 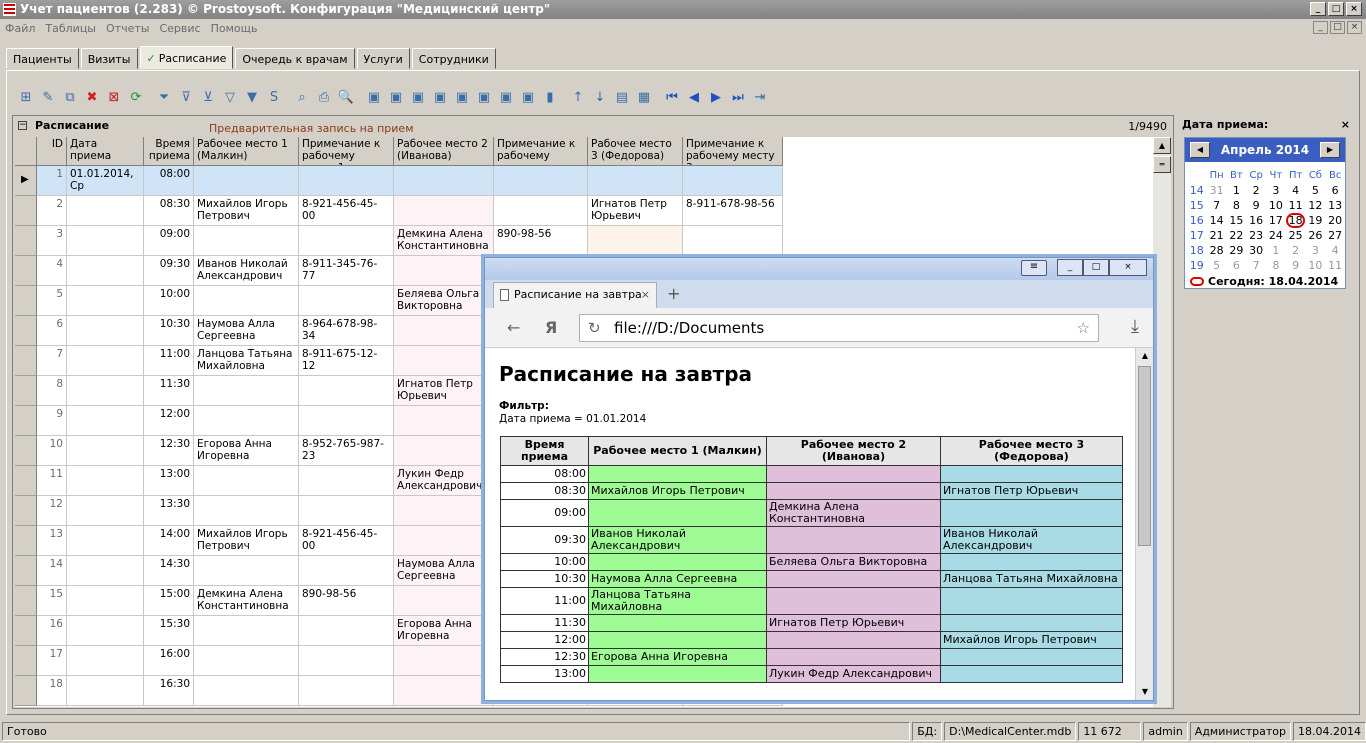 I want to click on scroll-thumb: ═, so click(x=1162, y=164).